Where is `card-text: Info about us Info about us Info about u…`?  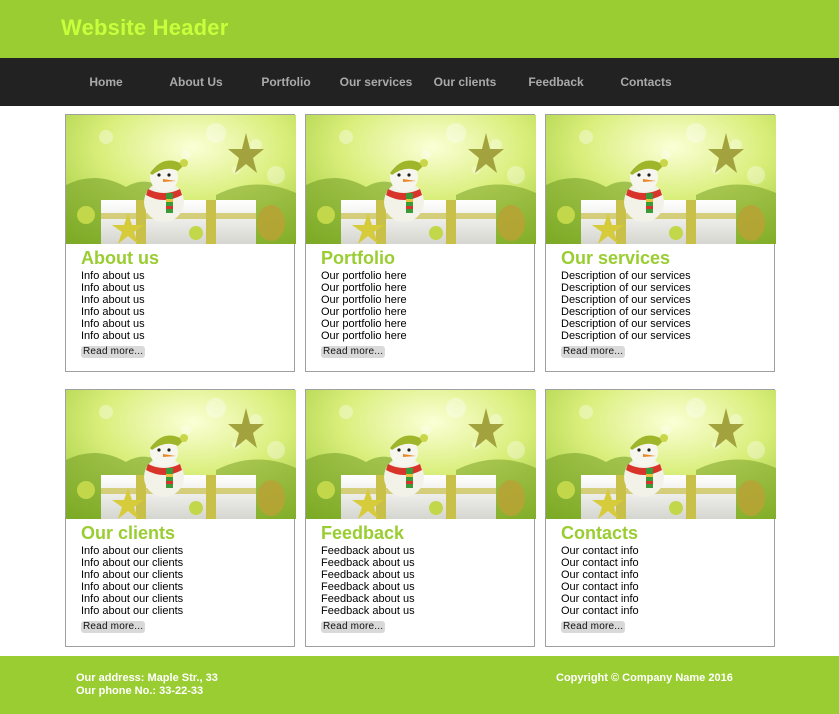 card-text: Info about us Info about us Info about u… is located at coordinates (113, 306).